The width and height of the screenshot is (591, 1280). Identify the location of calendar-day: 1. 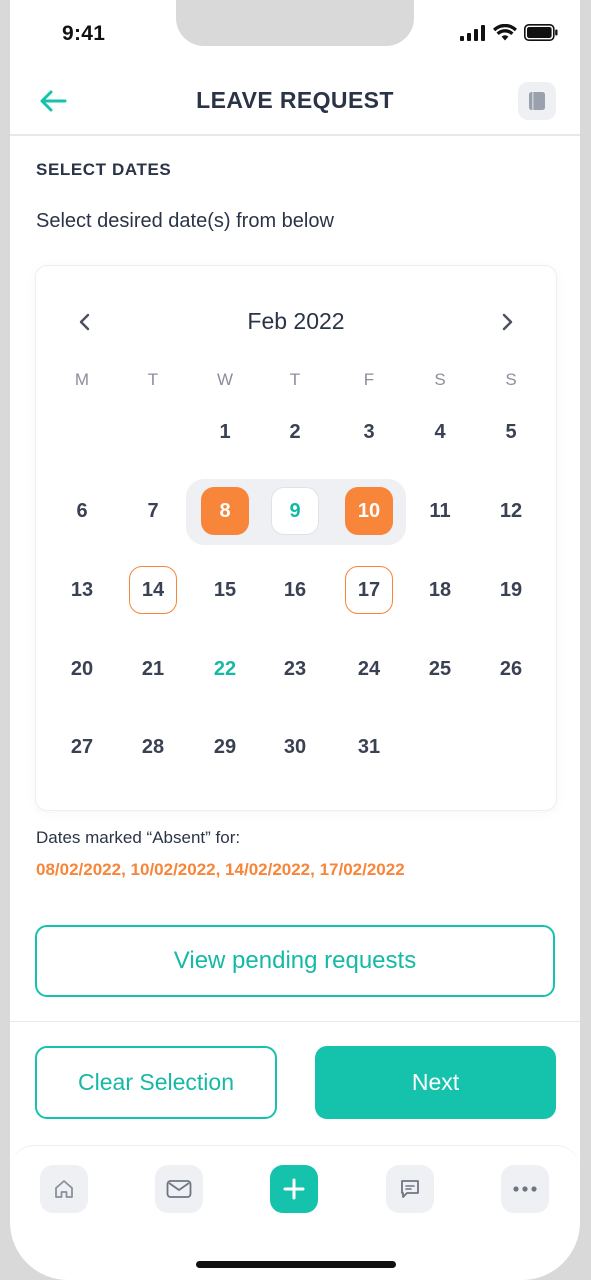
(225, 432).